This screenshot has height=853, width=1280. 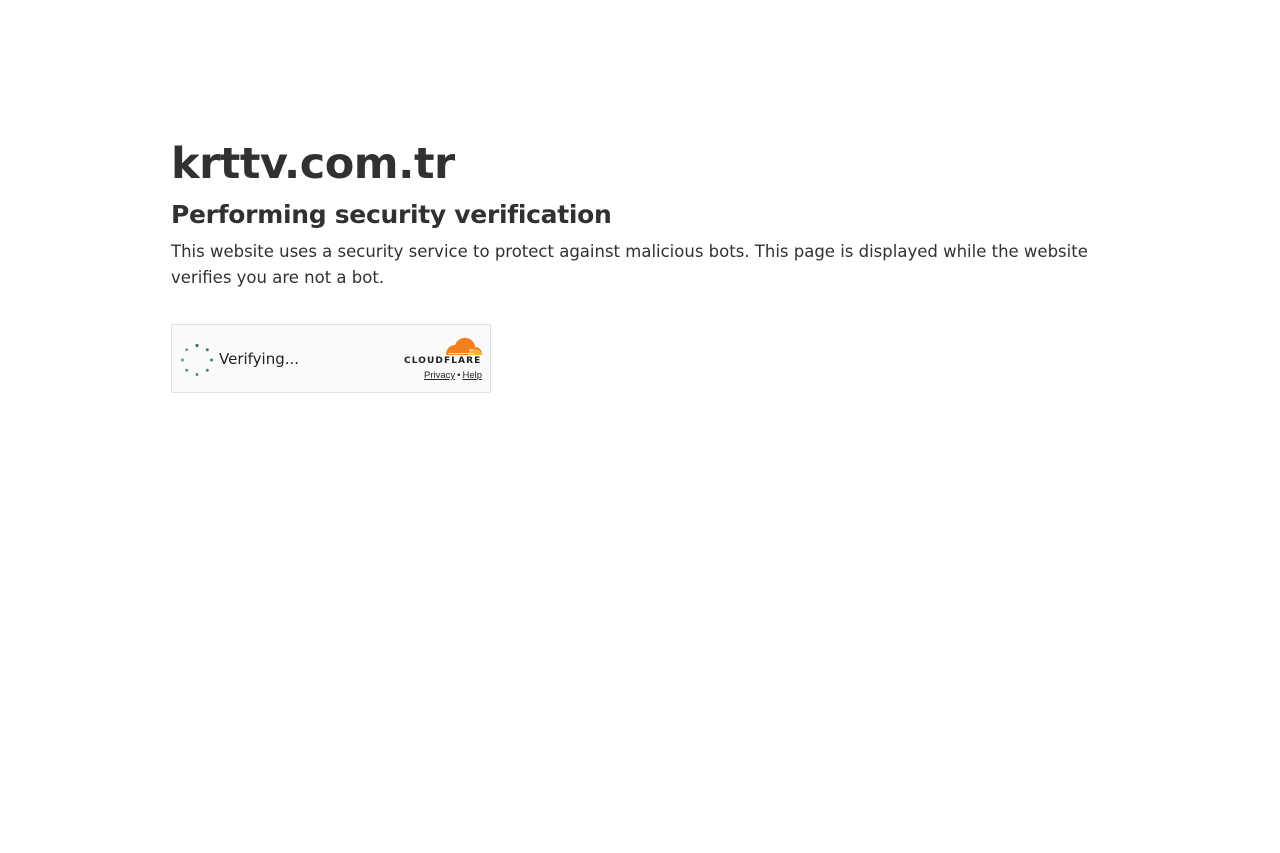 I want to click on cloudflare-links: Privacy • Help, so click(x=453, y=375).